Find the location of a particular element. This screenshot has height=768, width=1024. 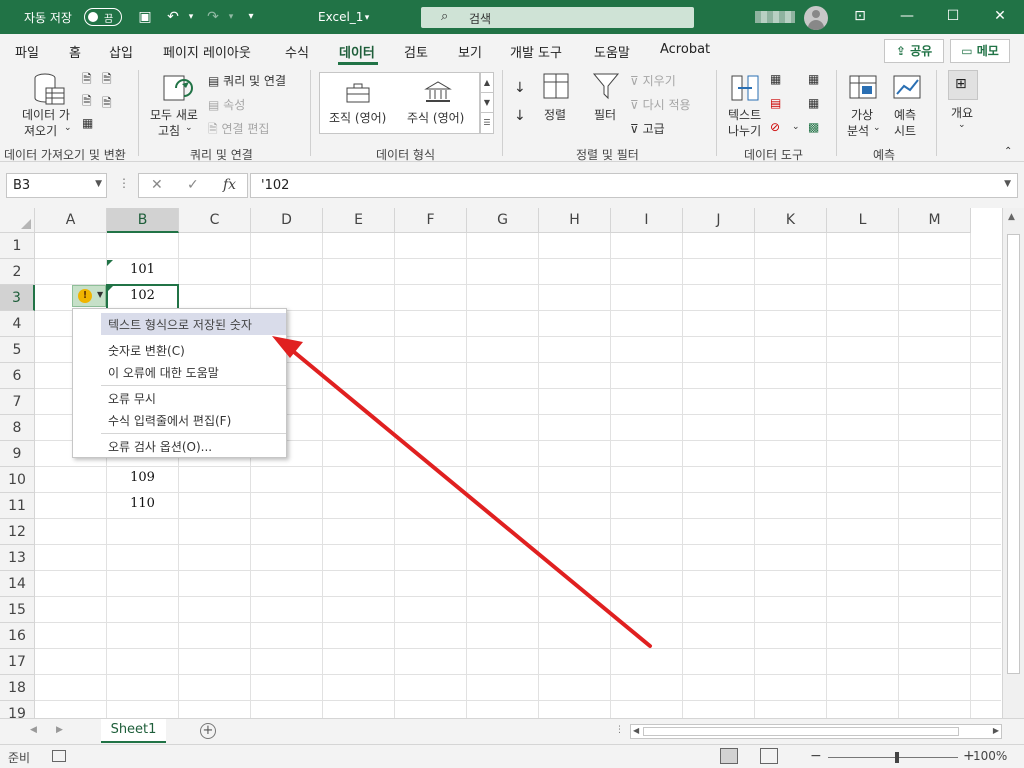

what-if-label-2: 분석 is located at coordinates (858, 130).